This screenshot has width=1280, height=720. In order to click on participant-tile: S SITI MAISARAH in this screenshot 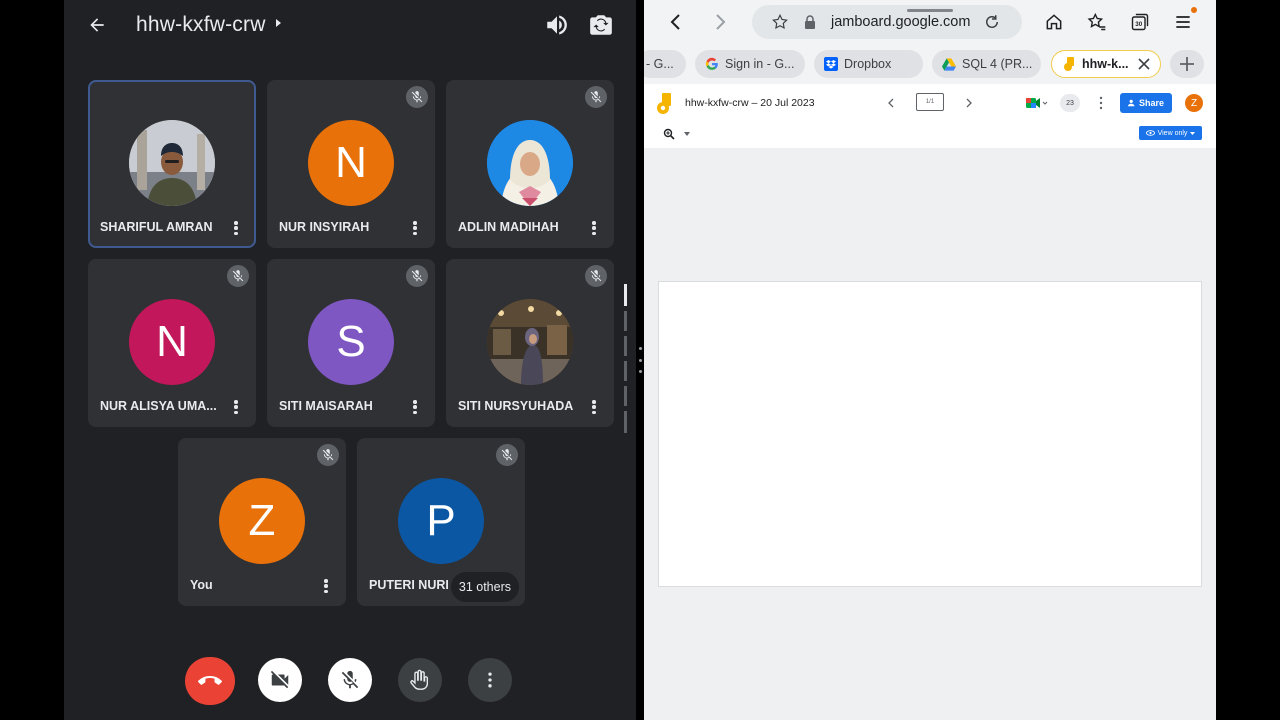, I will do `click(351, 343)`.